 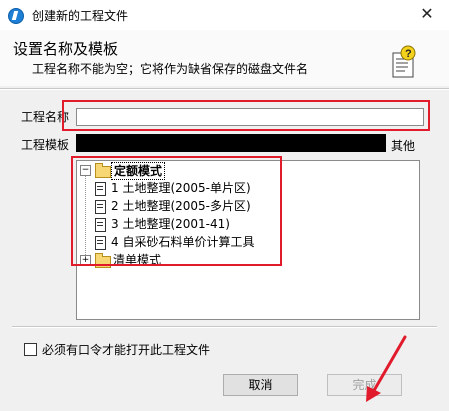 What do you see at coordinates (126, 349) in the screenshot?
I see `password-checkbox-label: 必须有口令才能打开此工程文件` at bounding box center [126, 349].